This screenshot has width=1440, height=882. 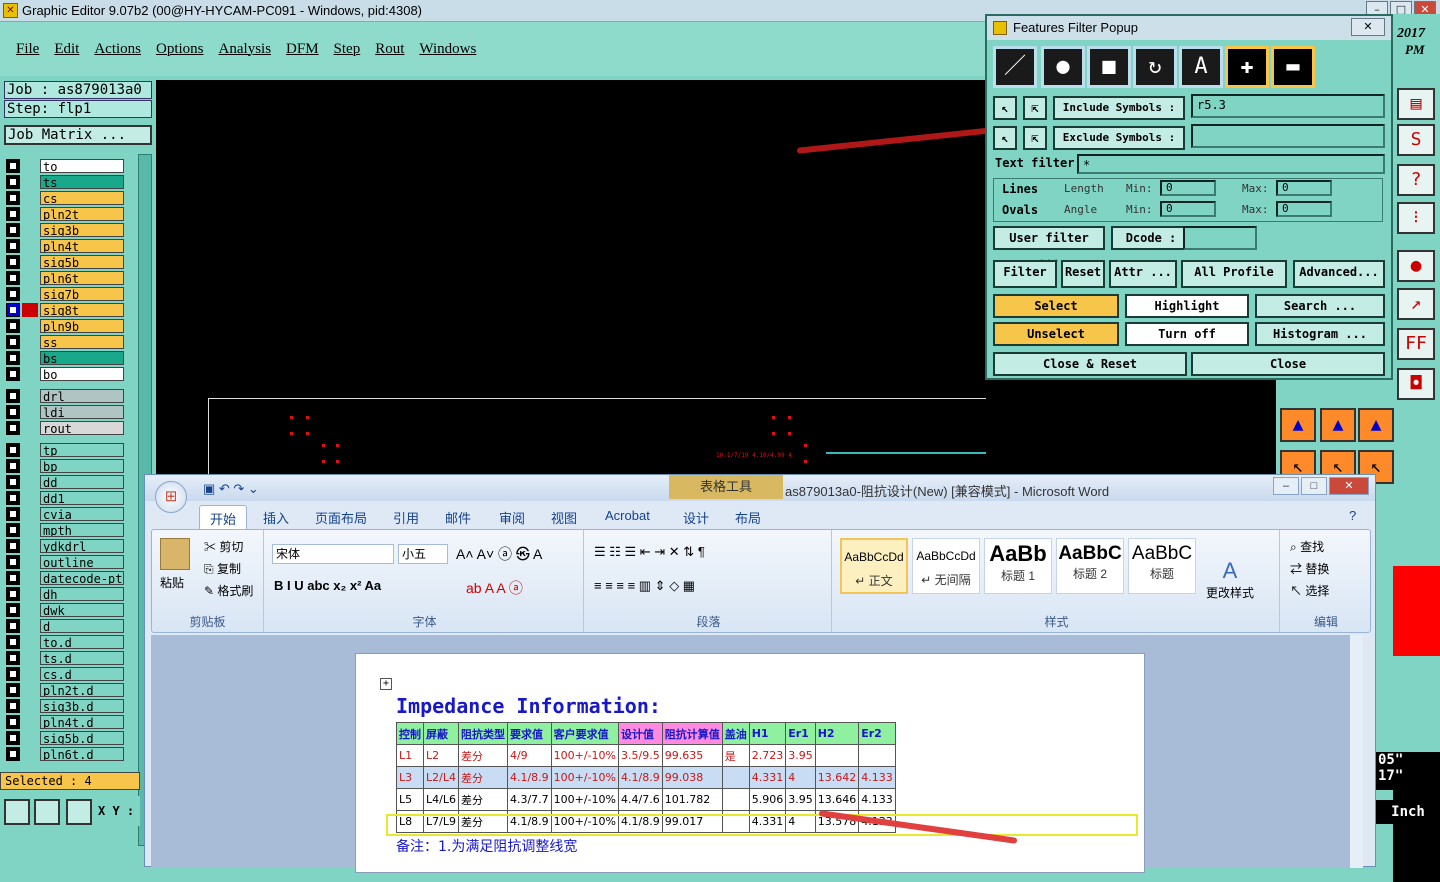 I want to click on doc-scrollbar, so click(x=1356, y=751).